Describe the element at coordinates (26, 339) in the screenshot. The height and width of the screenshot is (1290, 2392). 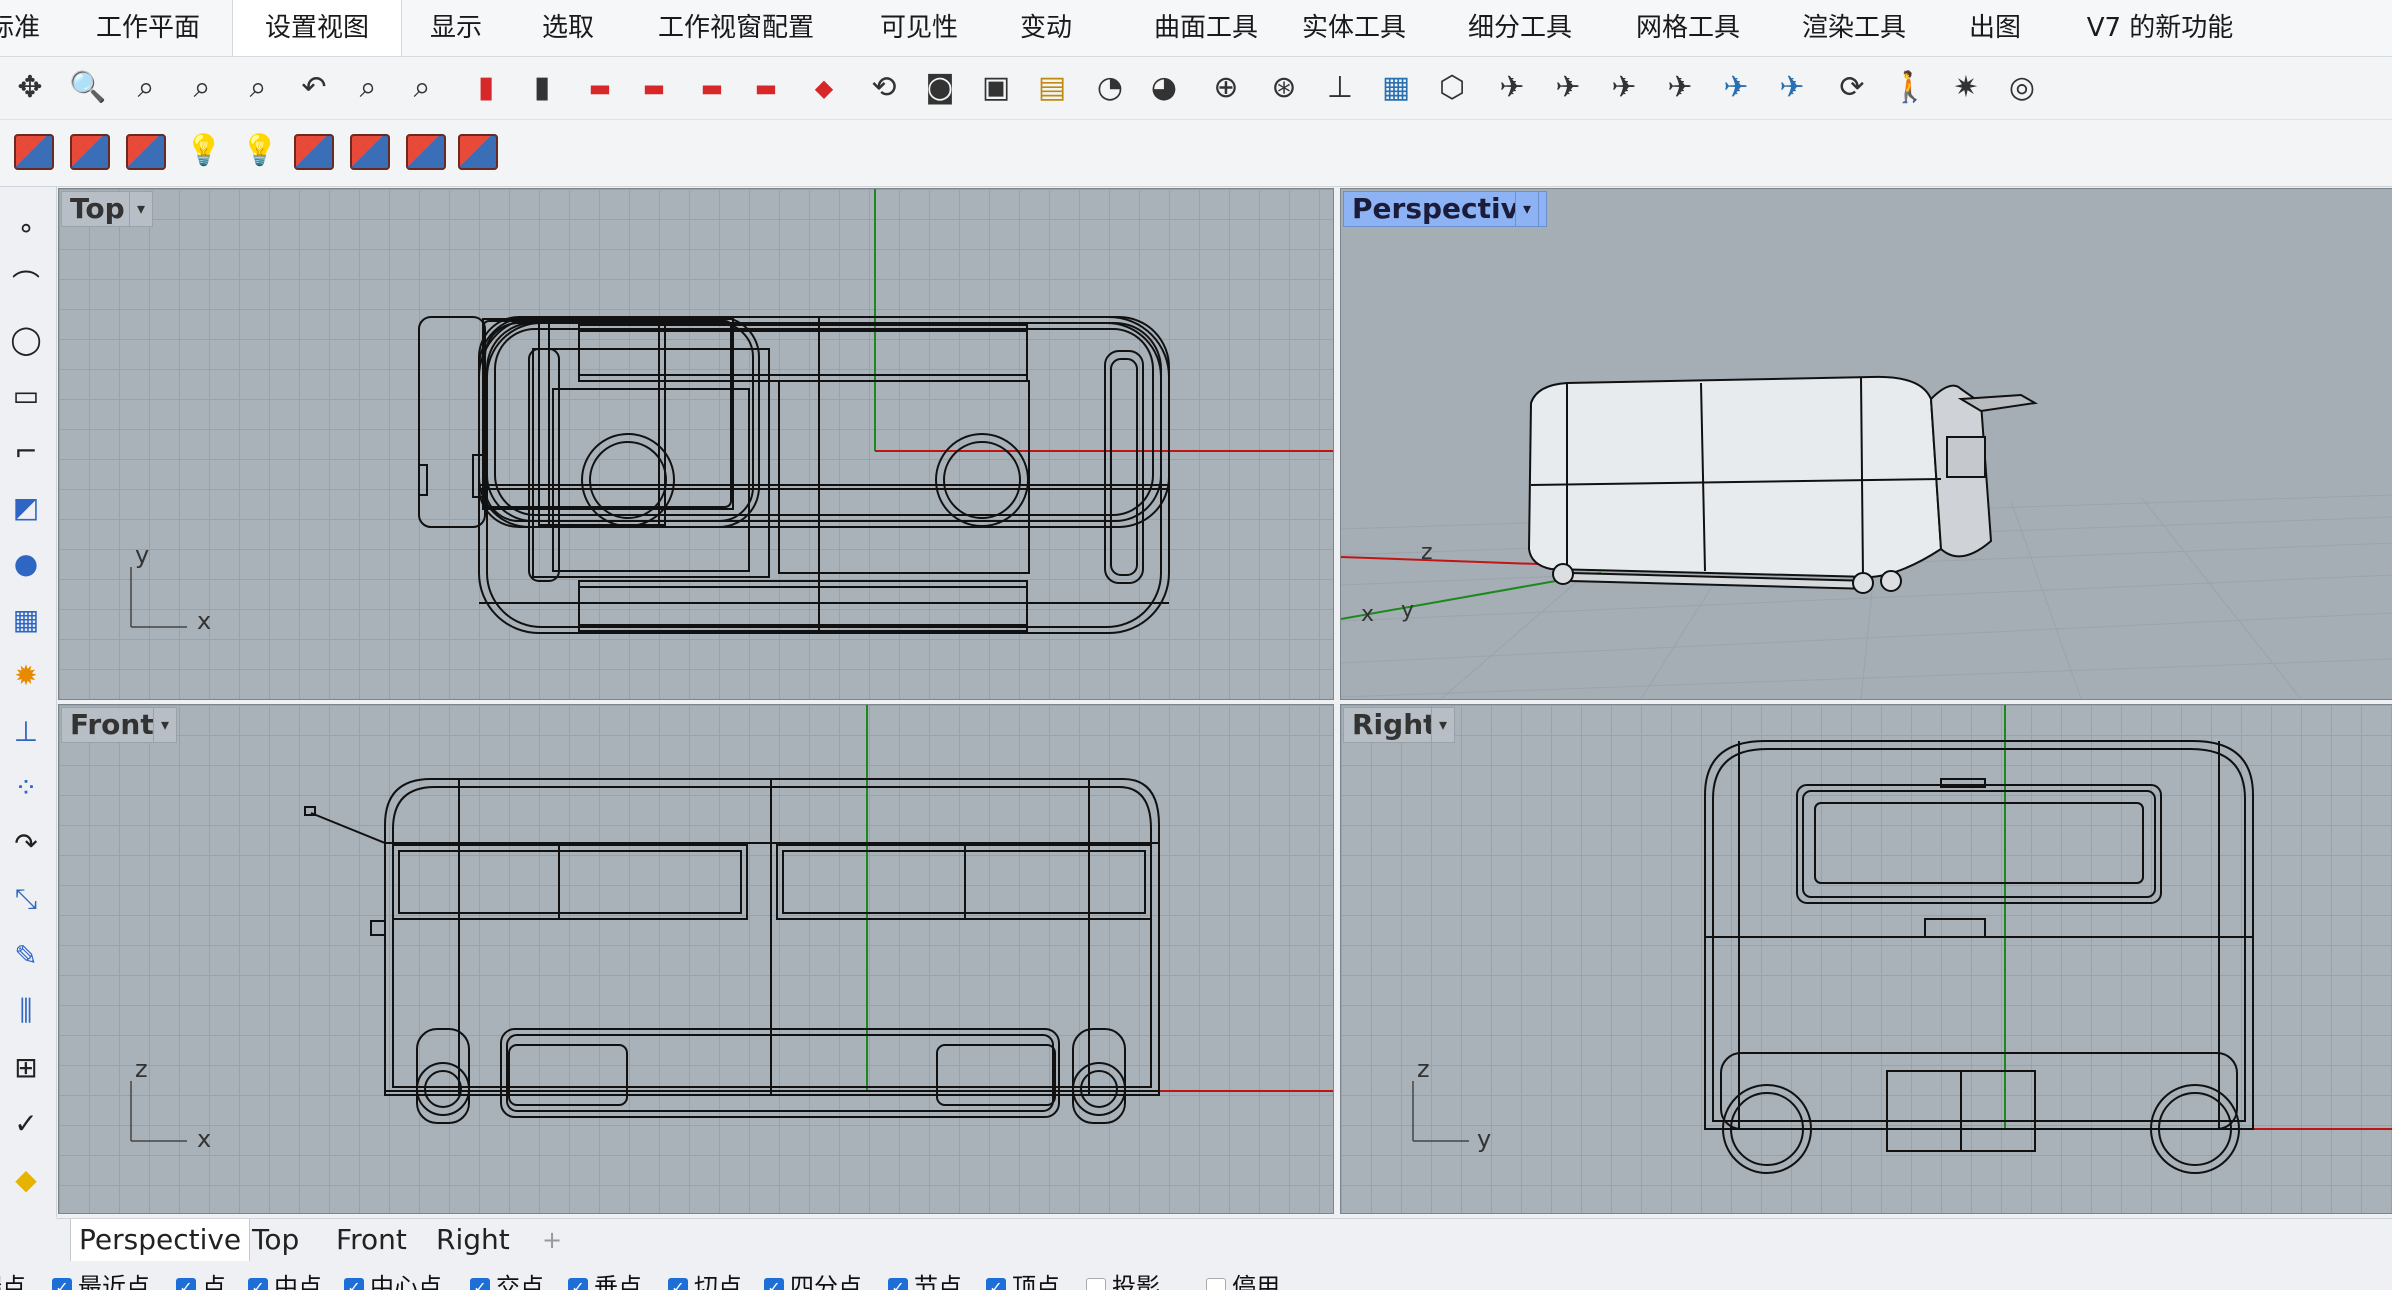
I see `circle-icon: ◯` at that location.